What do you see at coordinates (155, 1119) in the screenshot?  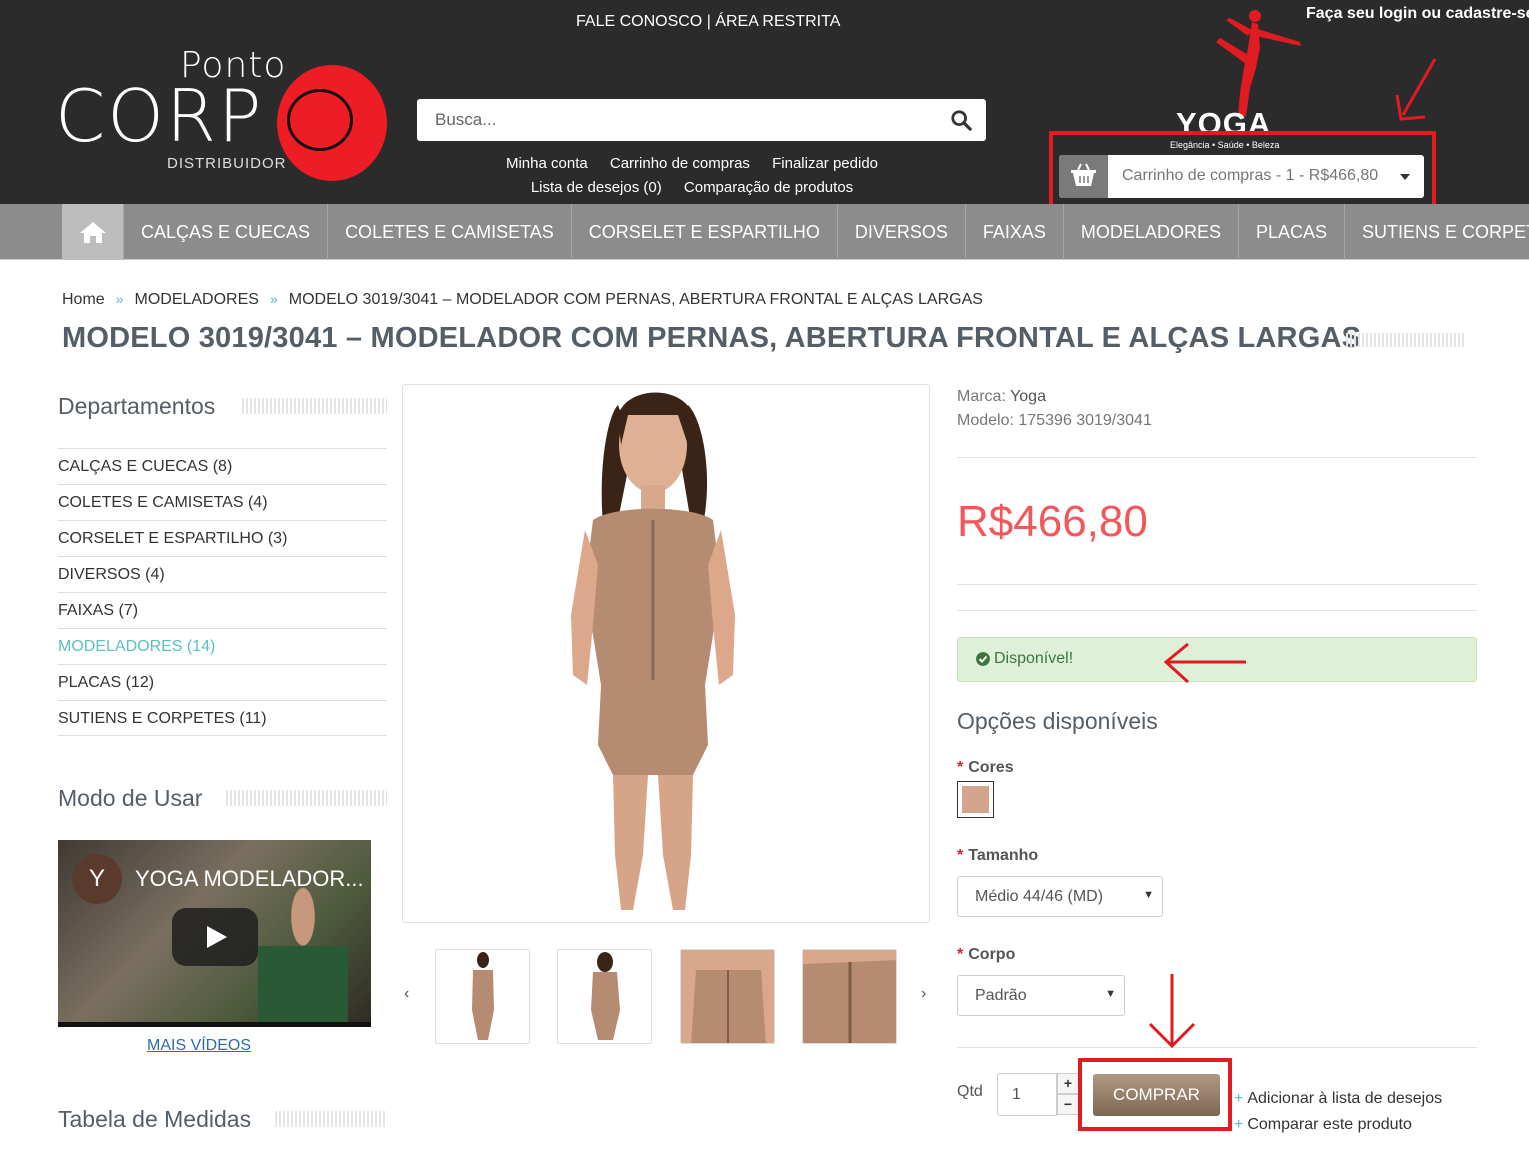 I see `measures-heading: Tabela de Medidas` at bounding box center [155, 1119].